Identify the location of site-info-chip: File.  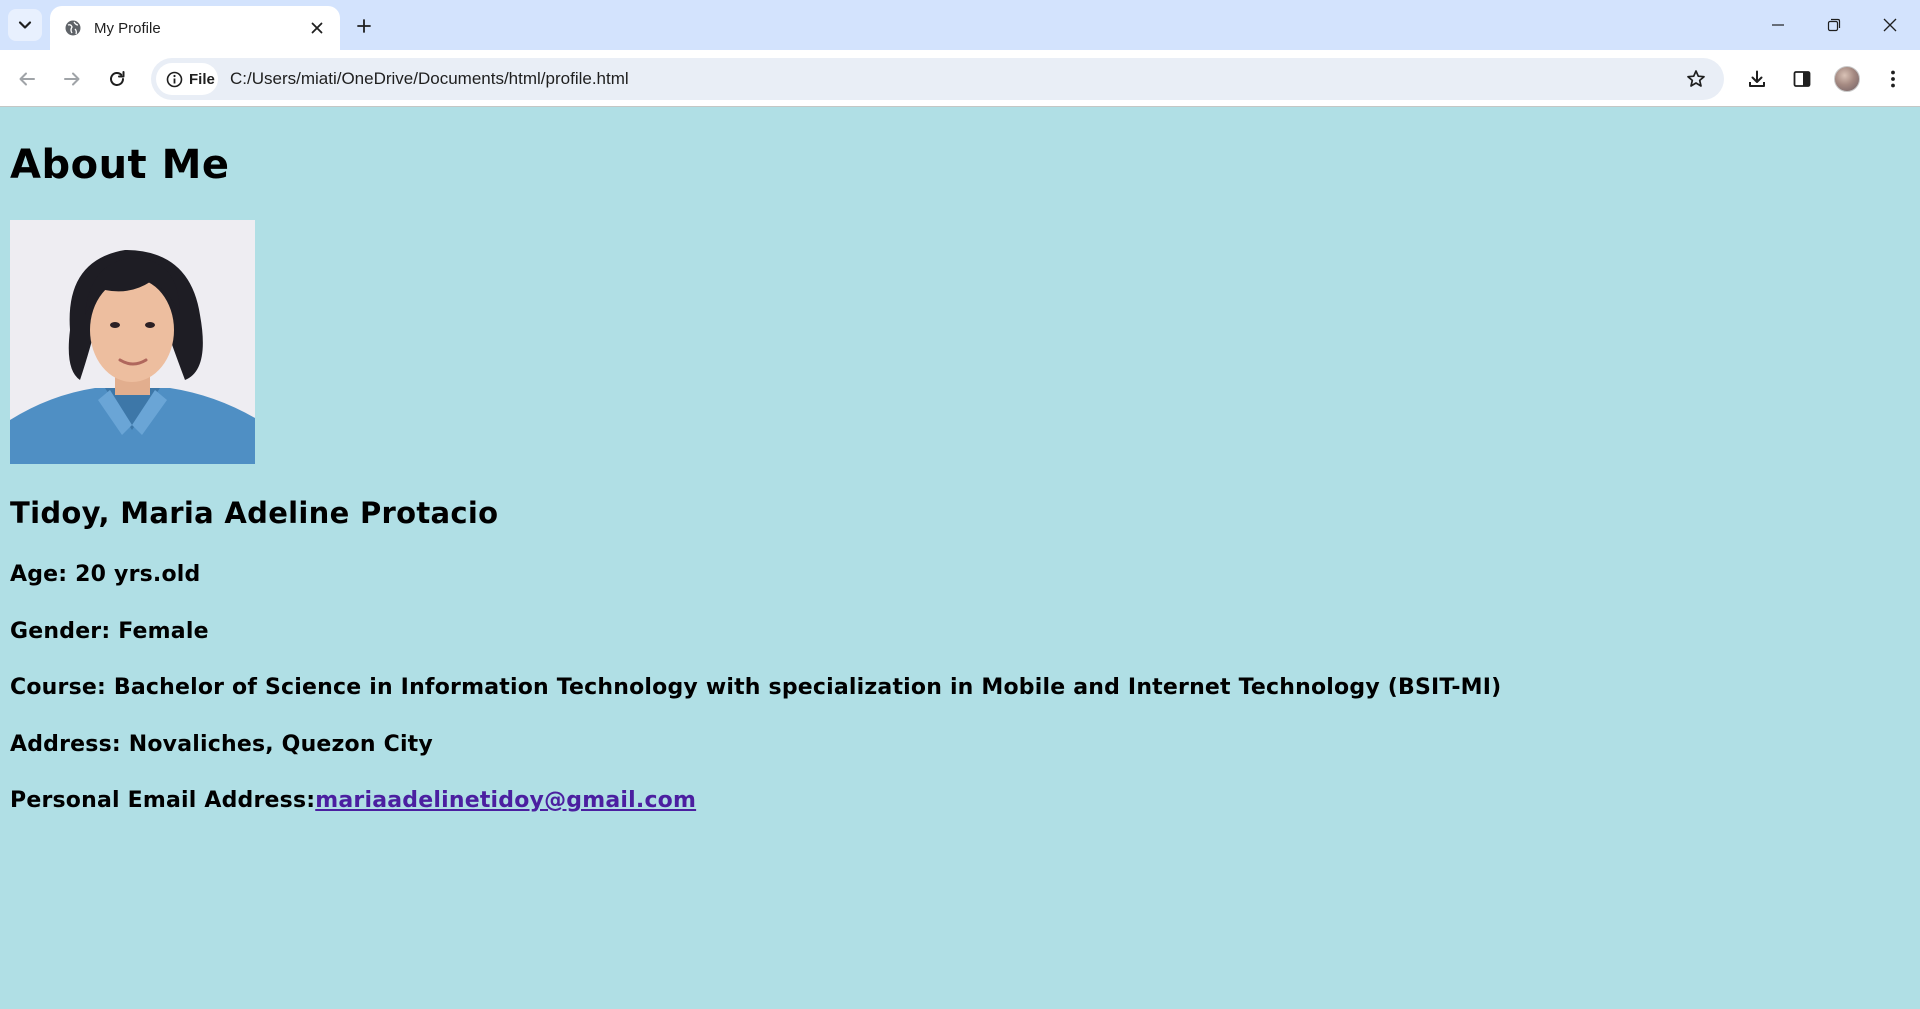
(187, 79).